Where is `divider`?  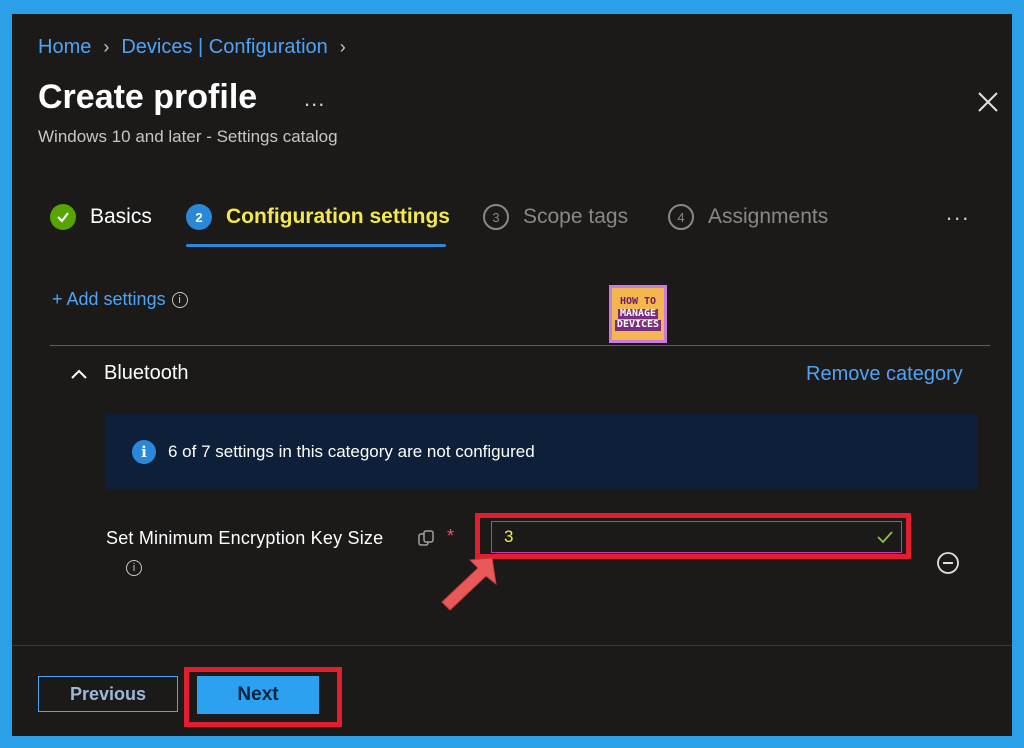
divider is located at coordinates (520, 345).